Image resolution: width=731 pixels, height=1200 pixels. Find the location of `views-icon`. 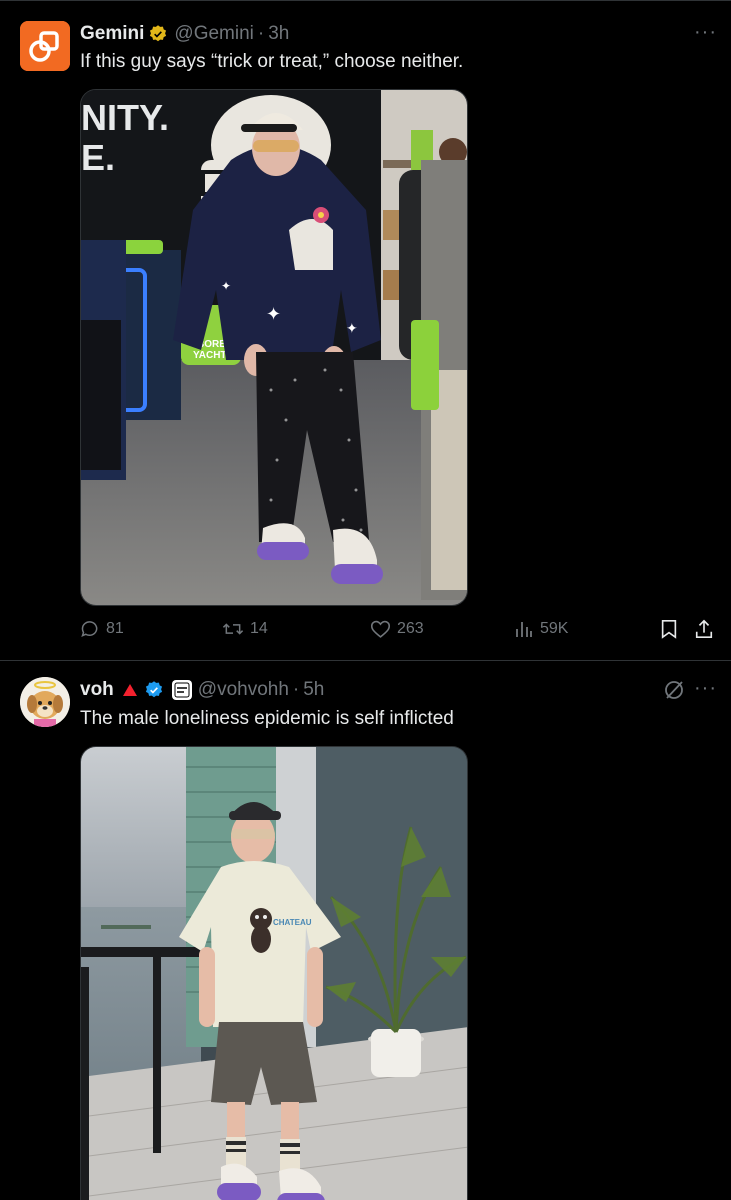

views-icon is located at coordinates (524, 629).